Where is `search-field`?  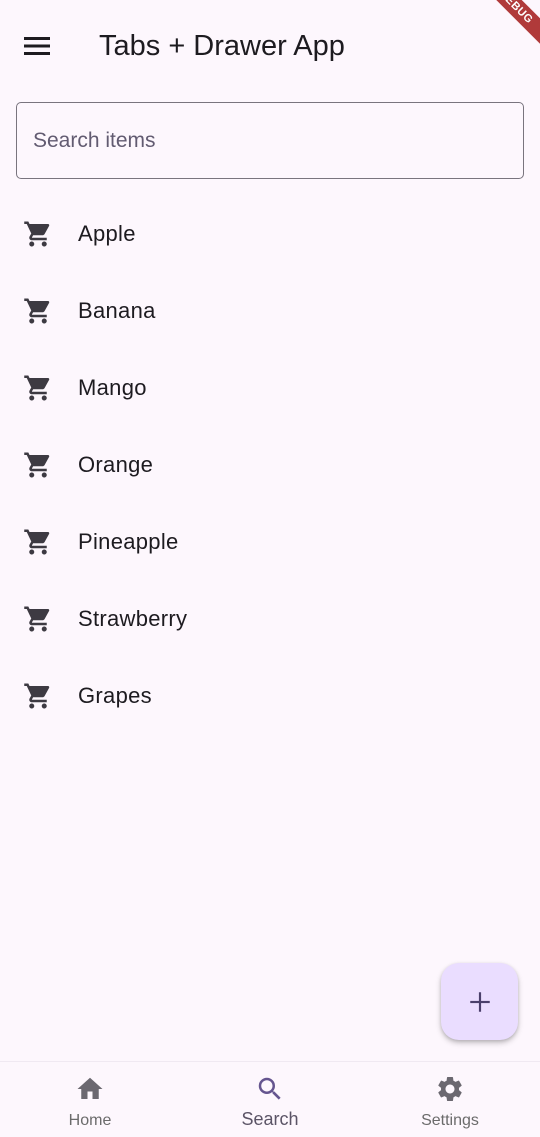 search-field is located at coordinates (270, 140).